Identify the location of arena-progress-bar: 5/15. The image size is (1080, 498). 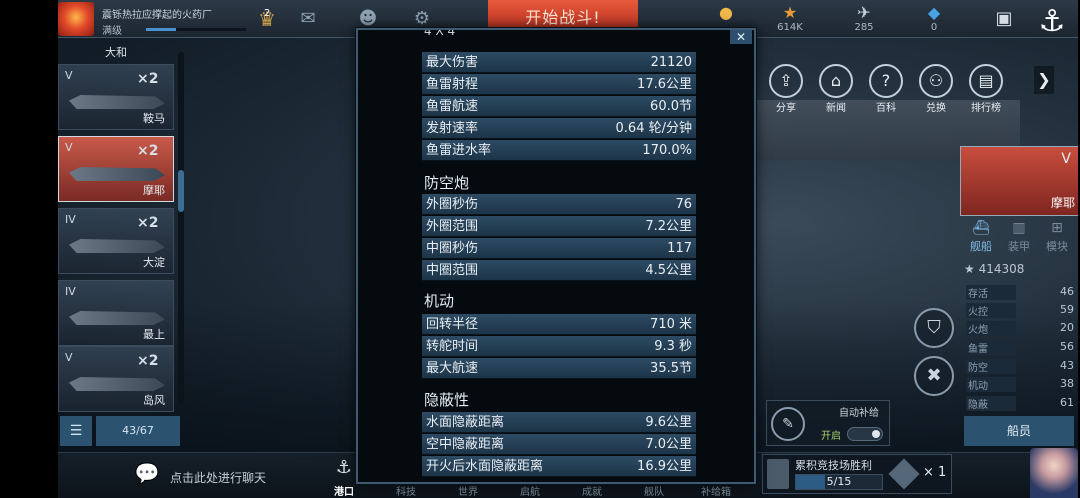
(839, 482).